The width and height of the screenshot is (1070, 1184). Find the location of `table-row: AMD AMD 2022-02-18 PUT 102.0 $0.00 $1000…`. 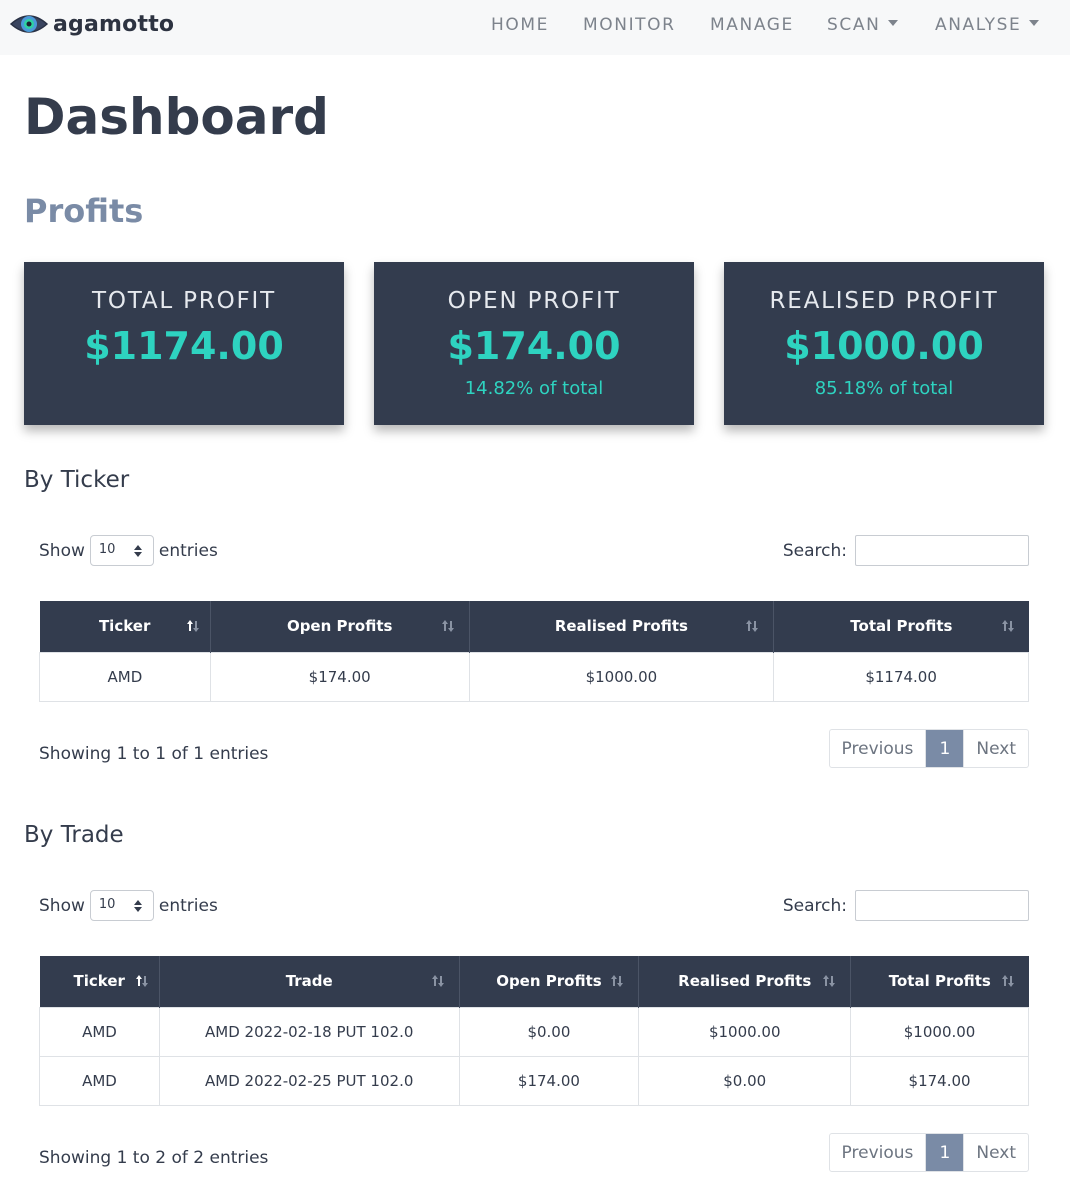

table-row: AMD AMD 2022-02-18 PUT 102.0 $0.00 $1000… is located at coordinates (534, 1031).